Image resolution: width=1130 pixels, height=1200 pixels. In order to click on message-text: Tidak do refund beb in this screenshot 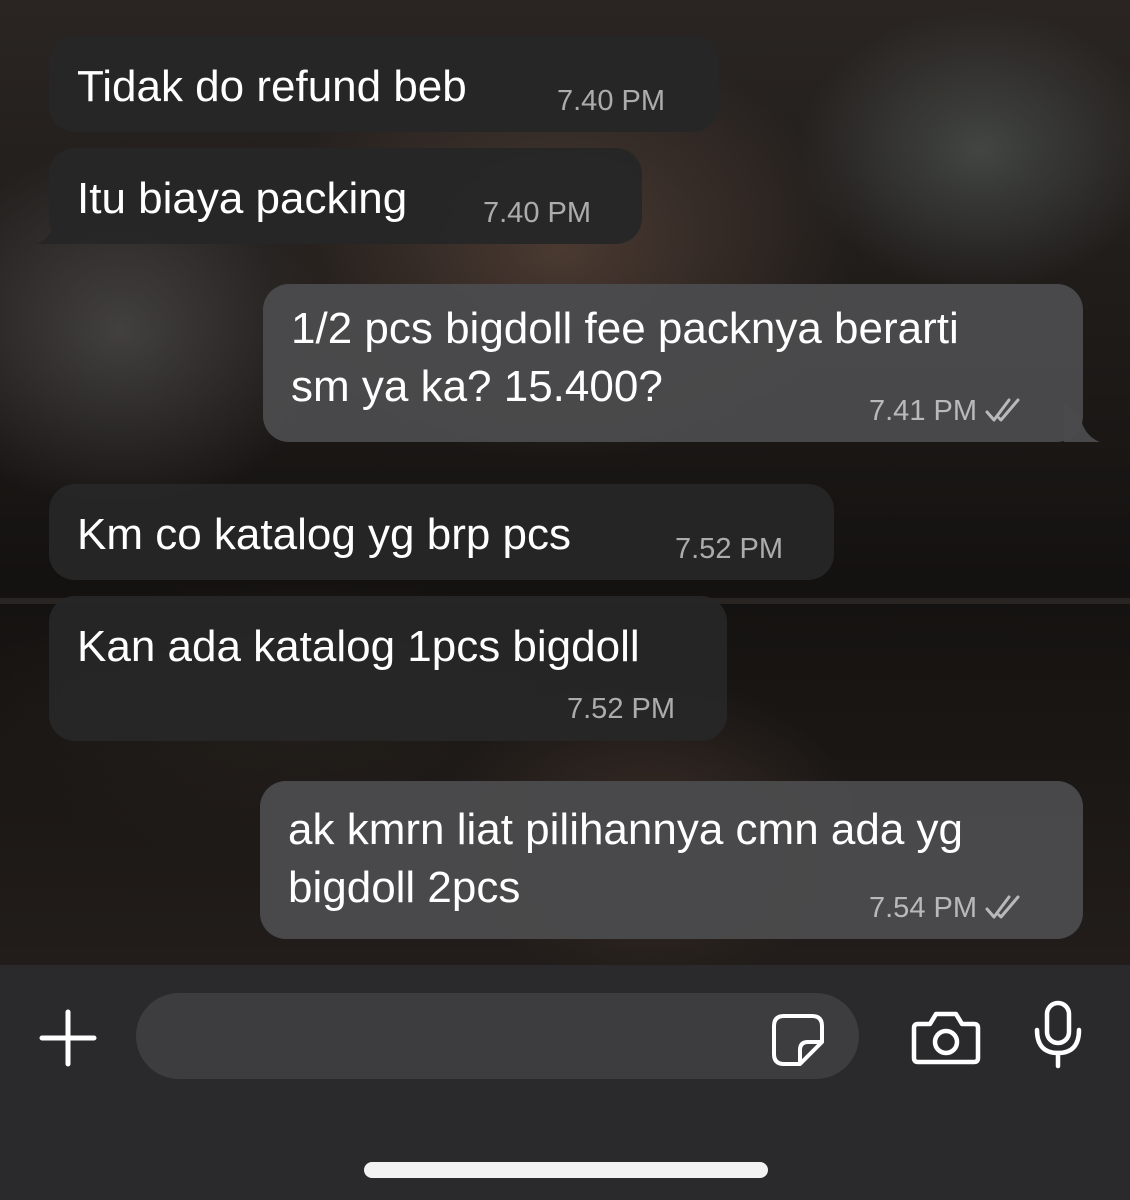, I will do `click(272, 86)`.